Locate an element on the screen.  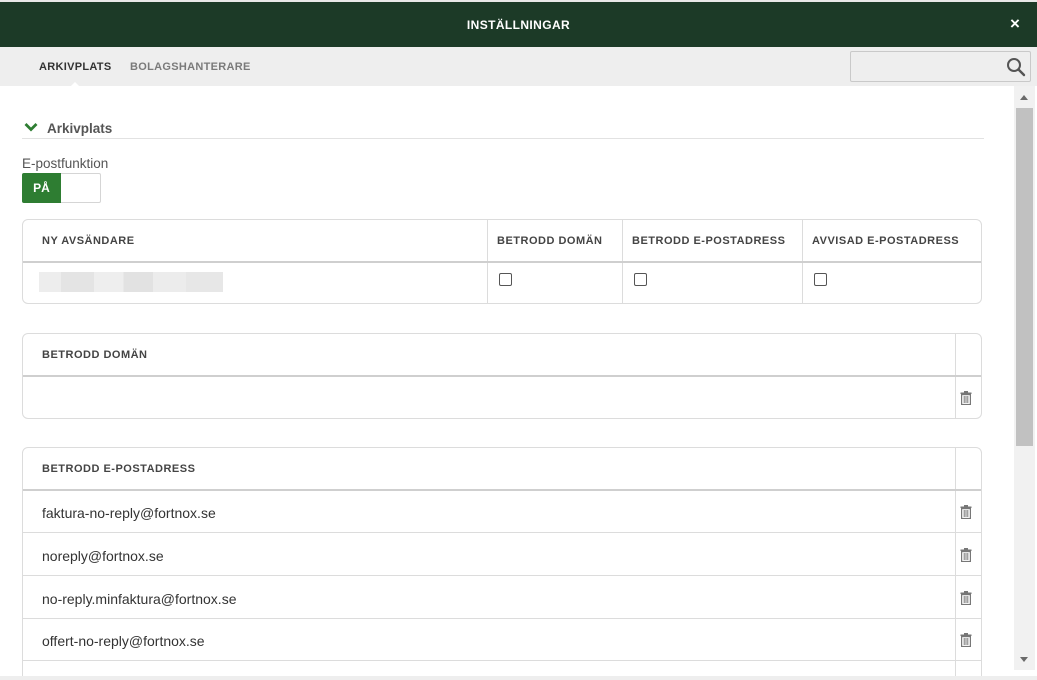
search-input is located at coordinates (926, 66).